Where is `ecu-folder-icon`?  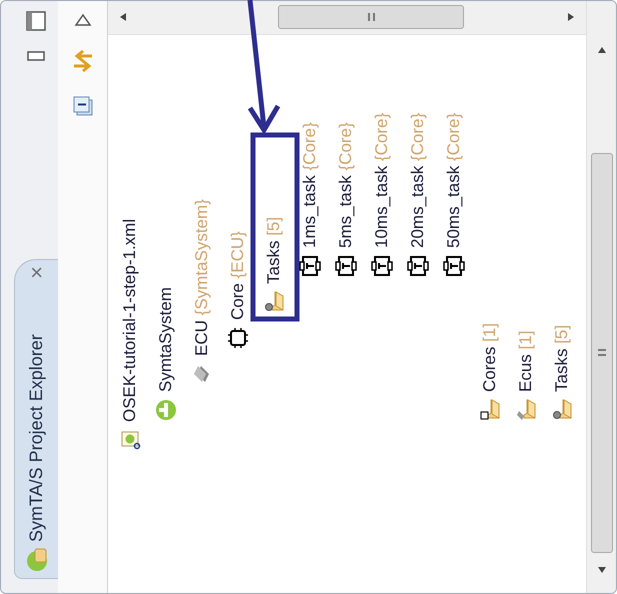
ecu-folder-icon is located at coordinates (526, 410).